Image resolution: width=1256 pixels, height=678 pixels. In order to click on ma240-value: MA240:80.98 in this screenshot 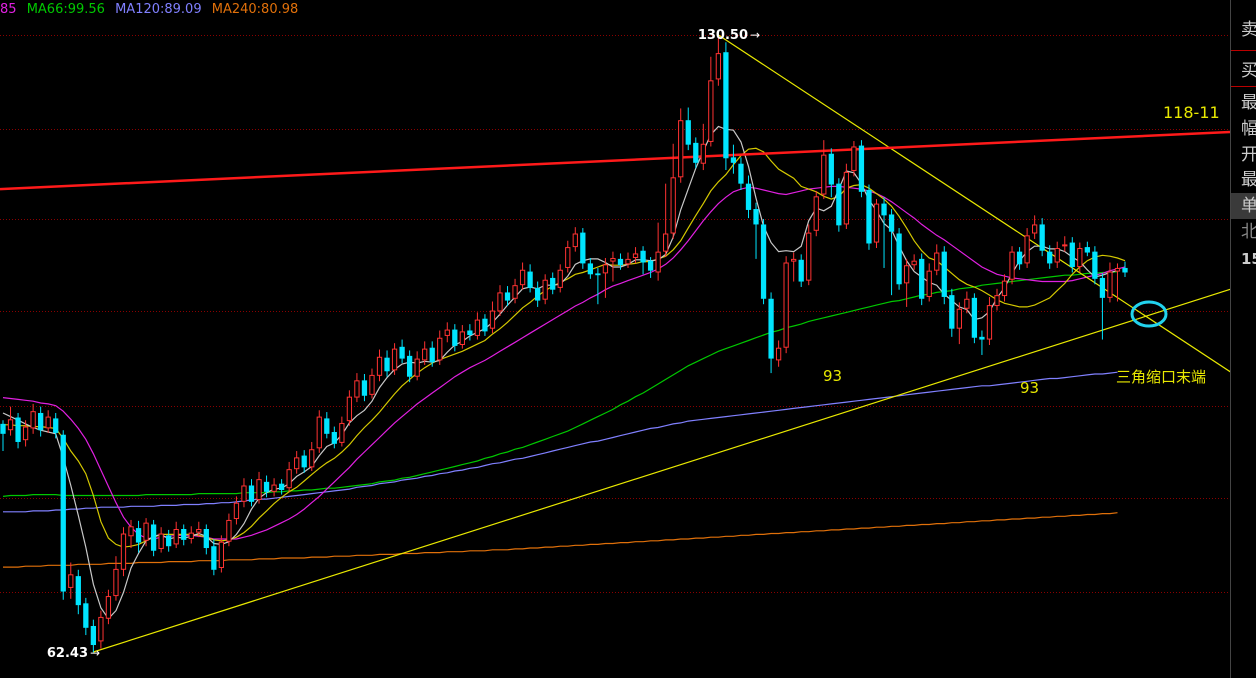, I will do `click(255, 9)`.